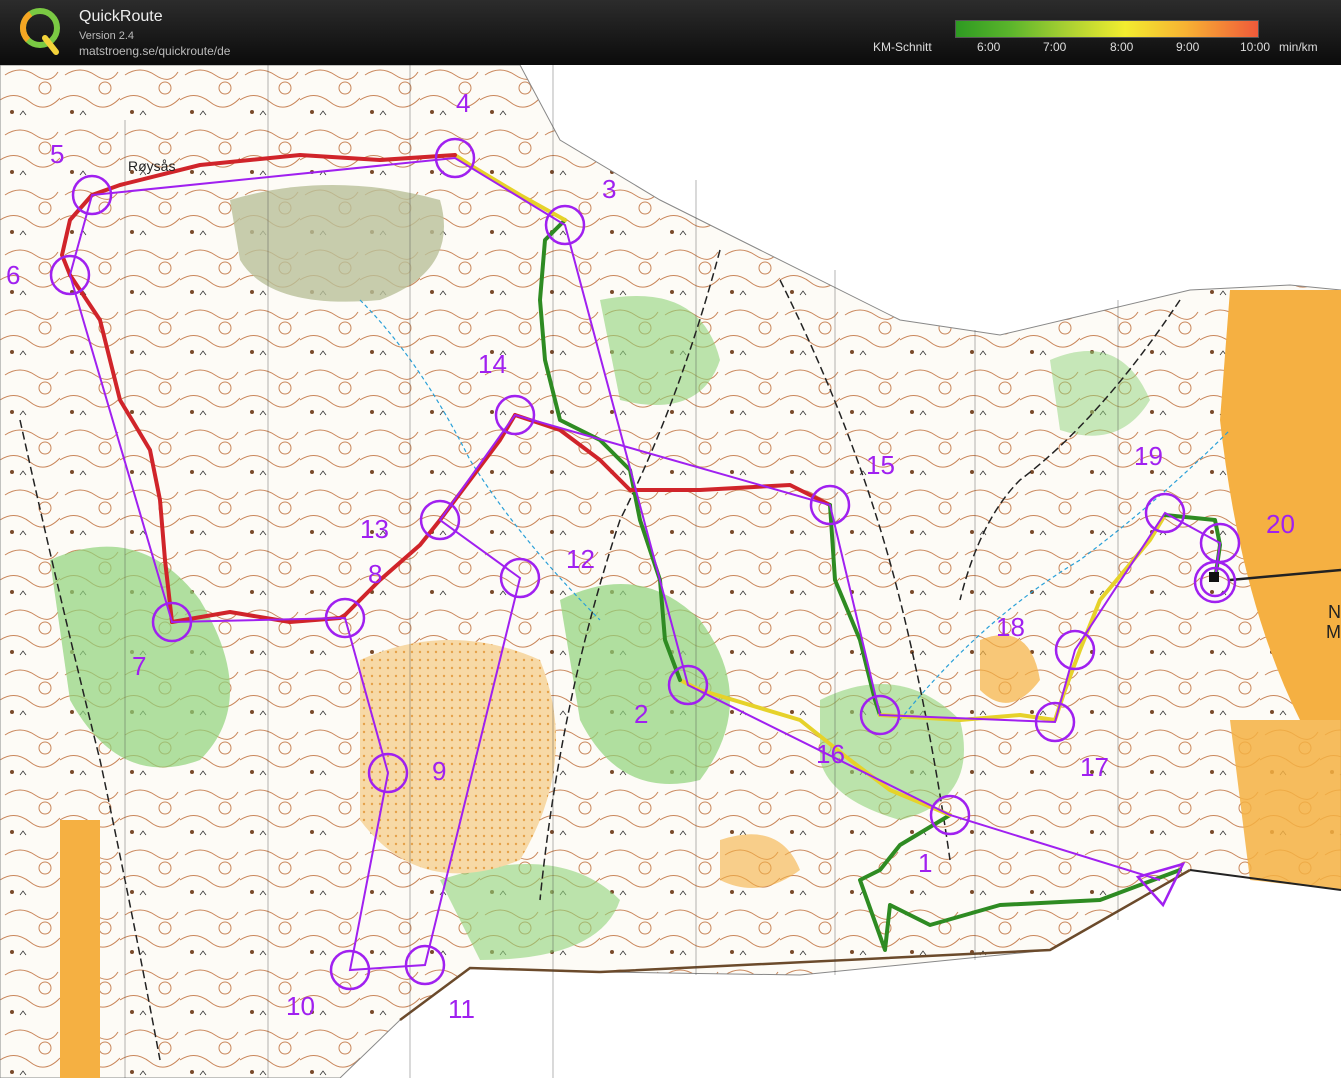 The width and height of the screenshot is (1341, 1078). What do you see at coordinates (492, 364) in the screenshot?
I see `control-number-14: 14` at bounding box center [492, 364].